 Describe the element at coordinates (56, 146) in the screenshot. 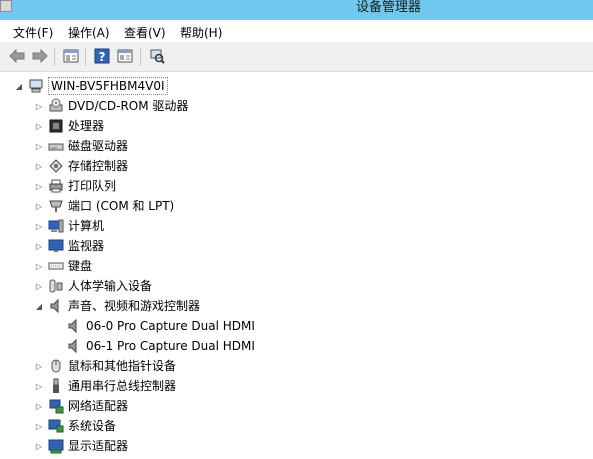

I see `disk-drive-icon` at that location.